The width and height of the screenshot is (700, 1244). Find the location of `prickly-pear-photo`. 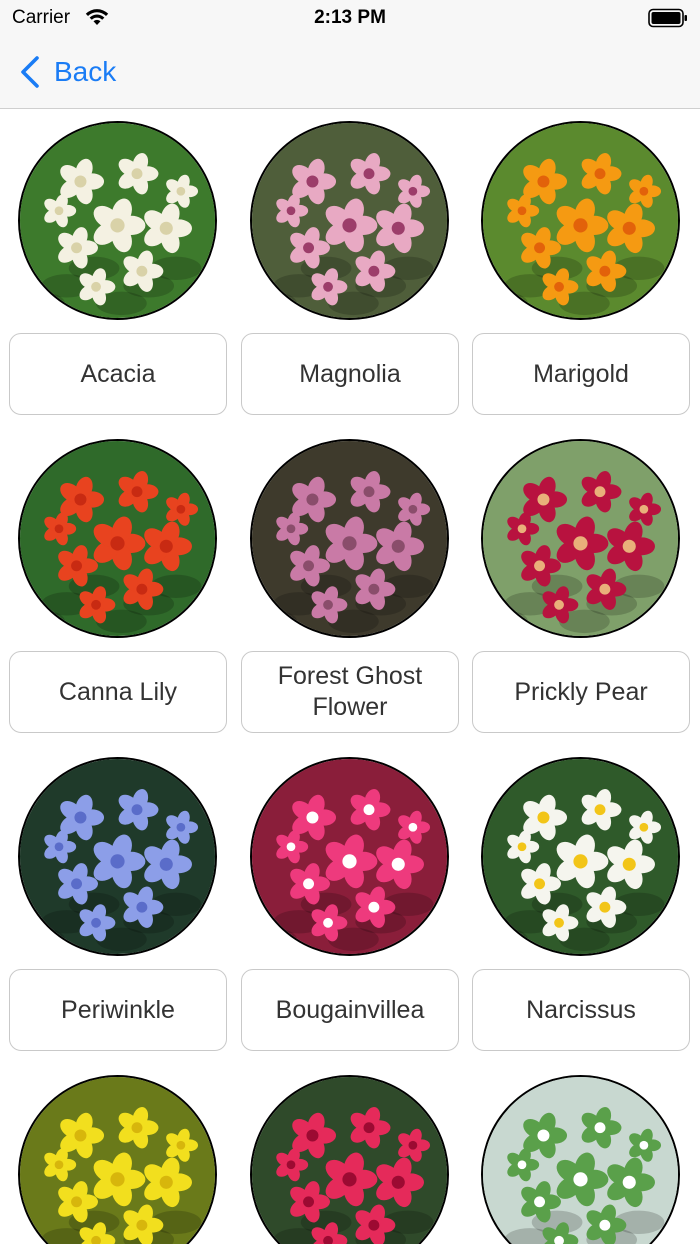

prickly-pear-photo is located at coordinates (580, 538).